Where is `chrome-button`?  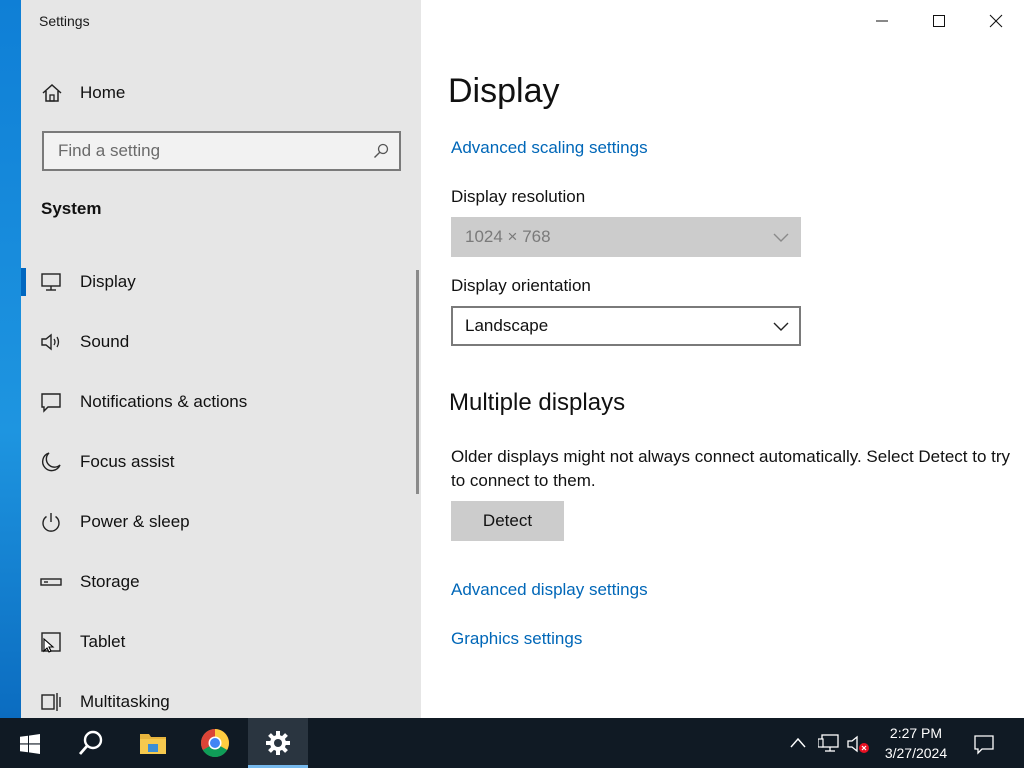
chrome-button is located at coordinates (215, 743).